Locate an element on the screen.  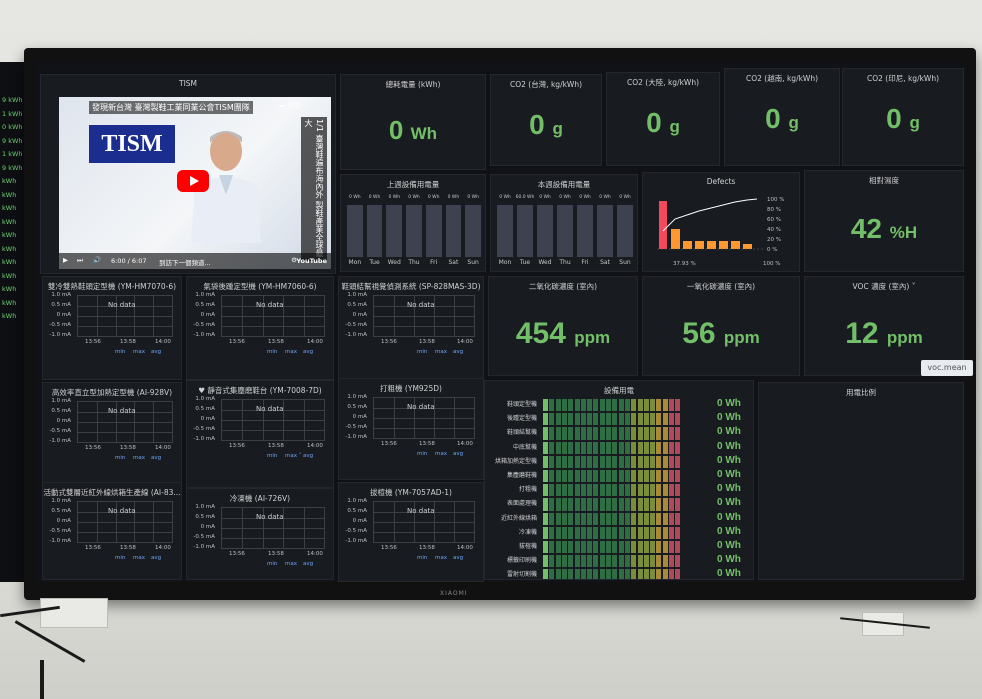
share-button: ➦ 分享 is located at coordinates (290, 106).